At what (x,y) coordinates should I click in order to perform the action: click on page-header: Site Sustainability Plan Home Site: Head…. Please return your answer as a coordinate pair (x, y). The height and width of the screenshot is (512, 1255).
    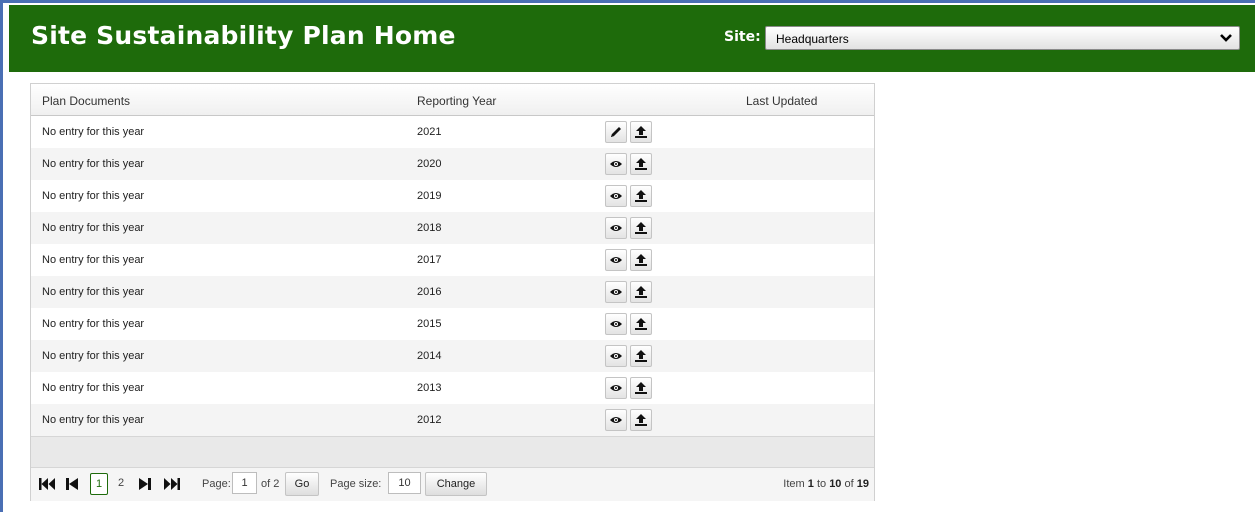
    Looking at the image, I should click on (632, 38).